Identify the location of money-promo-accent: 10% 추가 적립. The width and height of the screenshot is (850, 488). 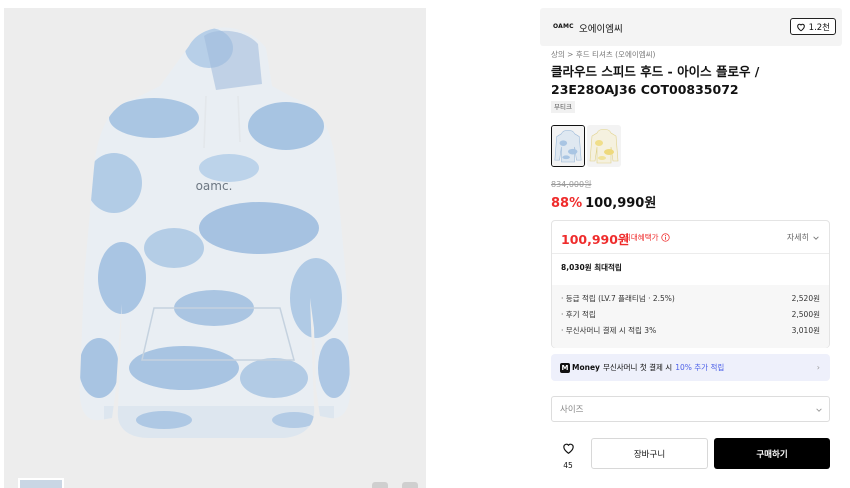
(700, 367).